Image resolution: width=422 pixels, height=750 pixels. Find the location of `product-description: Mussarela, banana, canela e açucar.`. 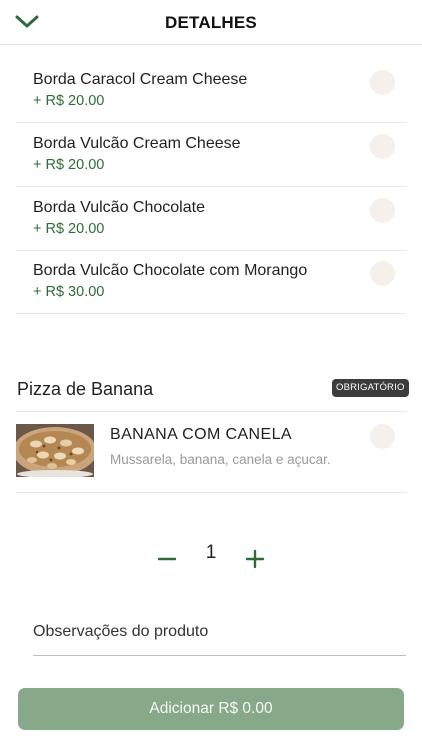

product-description: Mussarela, banana, canela e açucar. is located at coordinates (220, 459).